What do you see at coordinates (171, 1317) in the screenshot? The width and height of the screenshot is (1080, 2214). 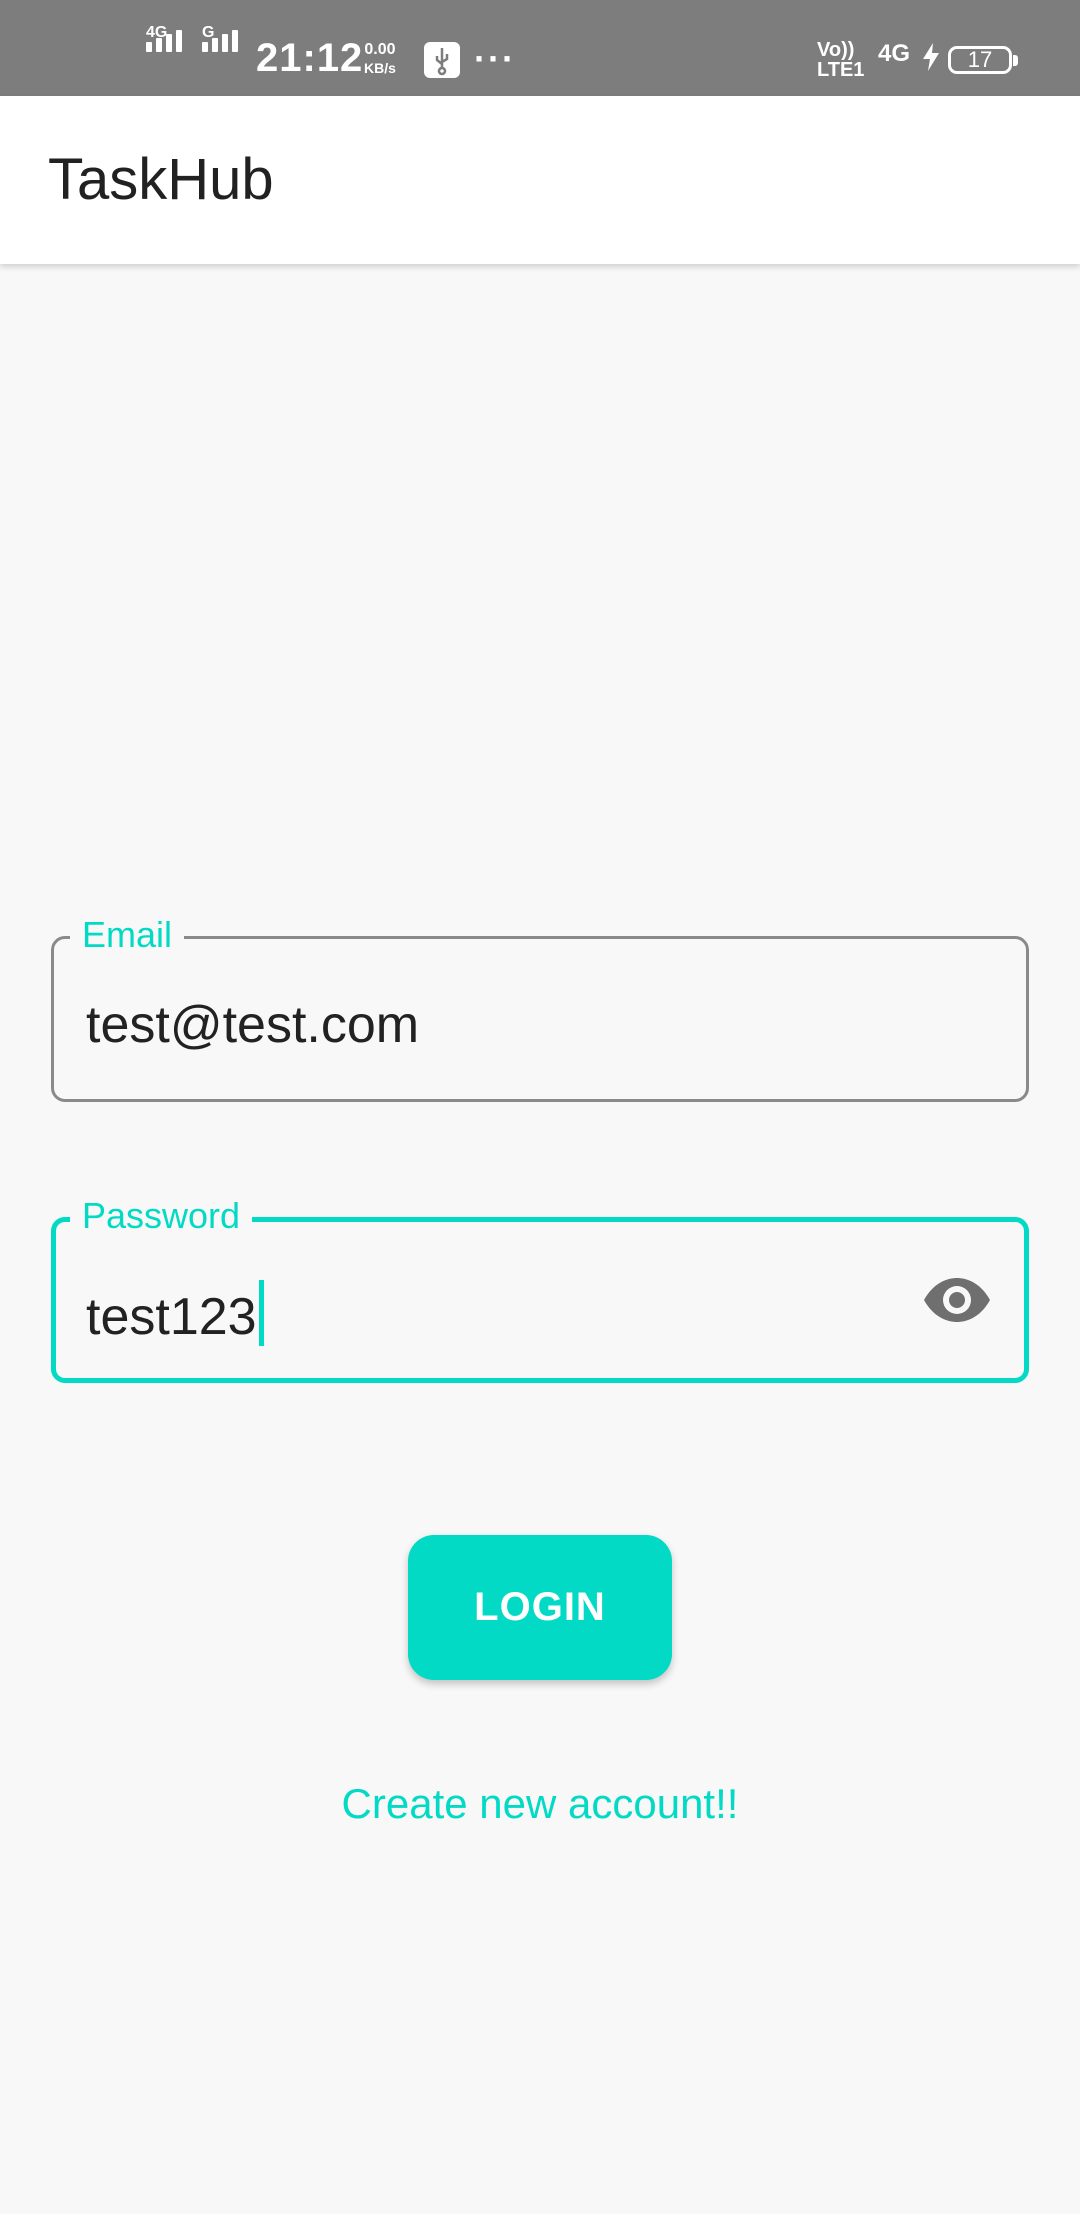 I see `password-input: test123` at bounding box center [171, 1317].